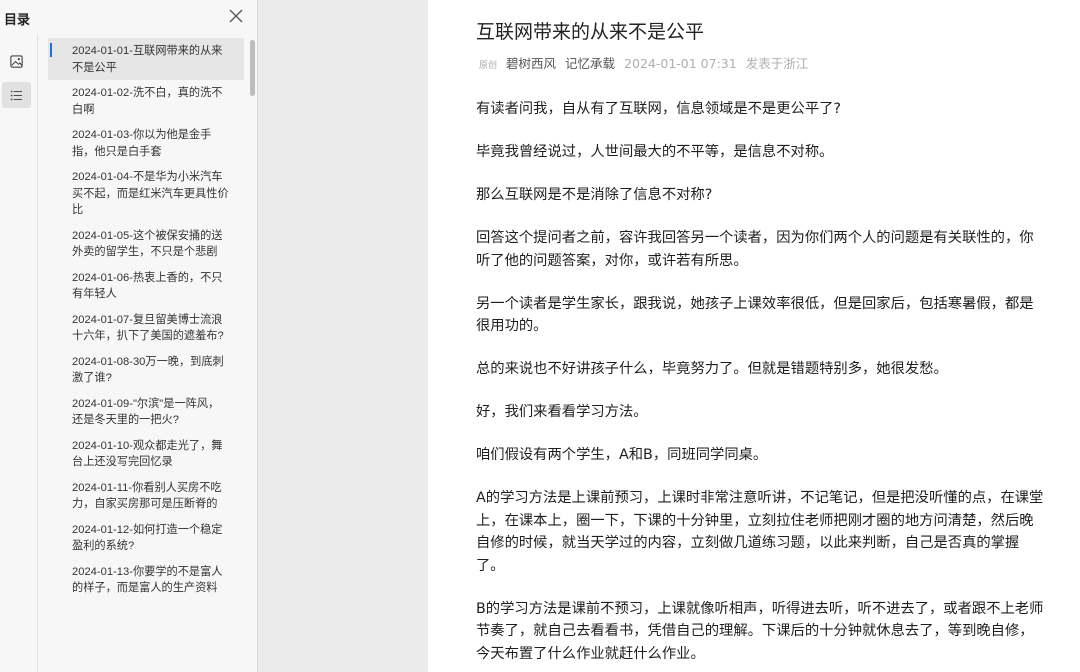  I want to click on author-name: 碧树西风, so click(531, 62).